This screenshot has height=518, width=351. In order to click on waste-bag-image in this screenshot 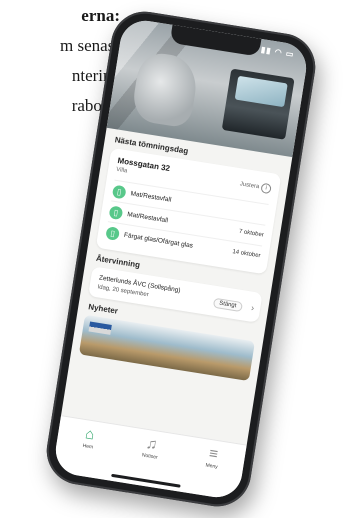, I will do `click(165, 89)`.